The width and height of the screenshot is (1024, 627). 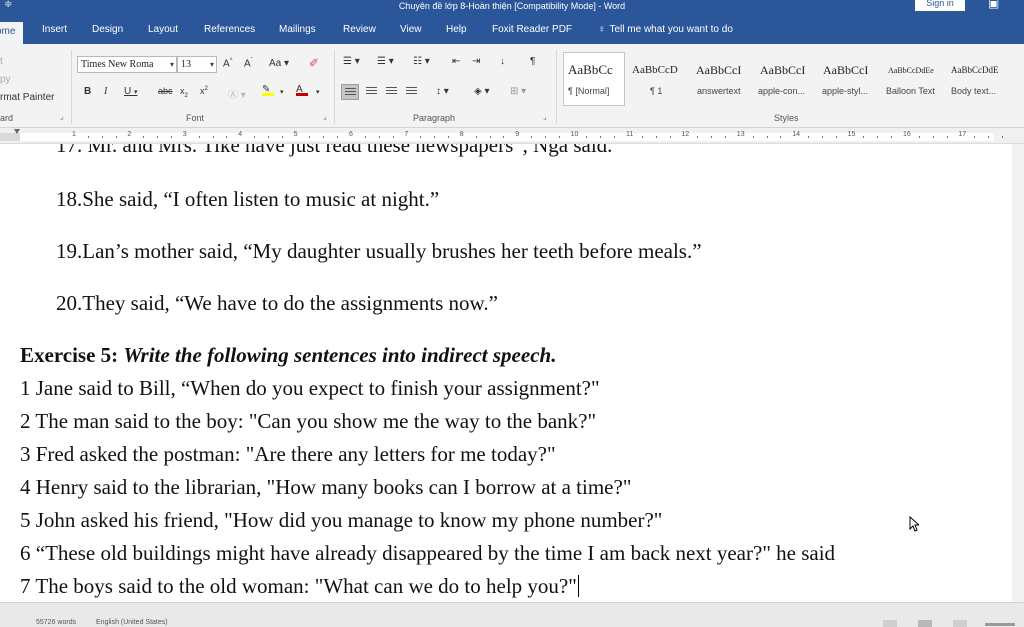 What do you see at coordinates (1000, 624) in the screenshot?
I see `zoom-slider` at bounding box center [1000, 624].